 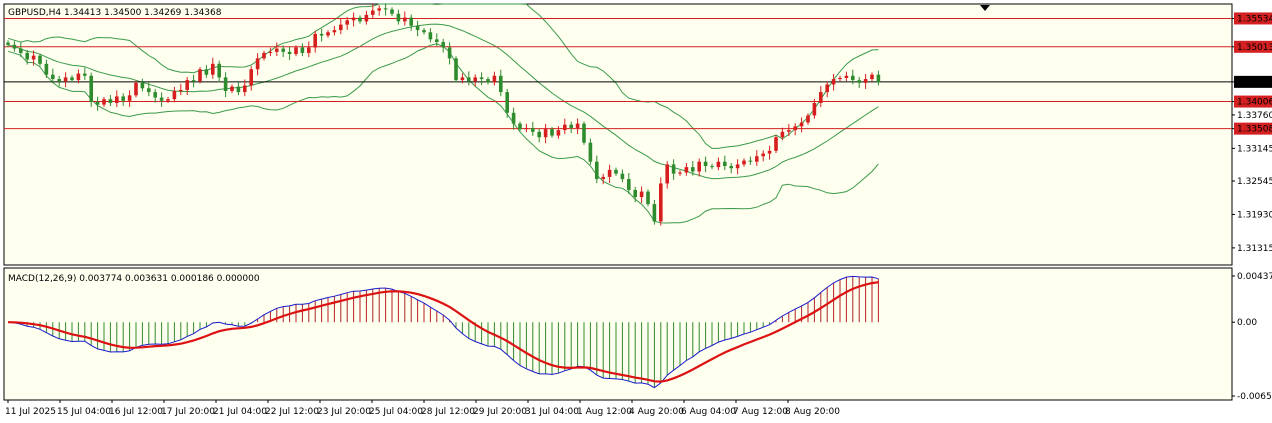 What do you see at coordinates (1254, 103) in the screenshot?
I see `price-tick-label-3: 1.34006` at bounding box center [1254, 103].